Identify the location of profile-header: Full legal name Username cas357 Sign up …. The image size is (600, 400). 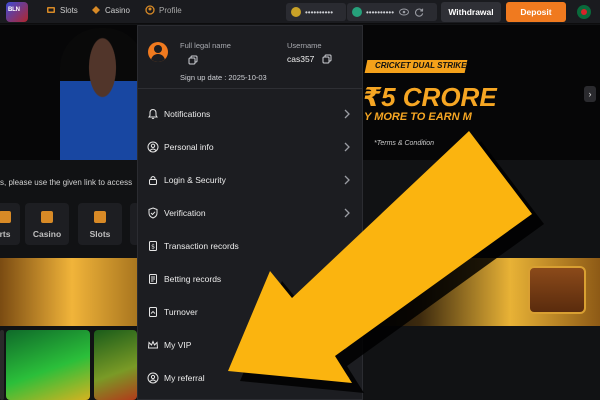
(250, 57).